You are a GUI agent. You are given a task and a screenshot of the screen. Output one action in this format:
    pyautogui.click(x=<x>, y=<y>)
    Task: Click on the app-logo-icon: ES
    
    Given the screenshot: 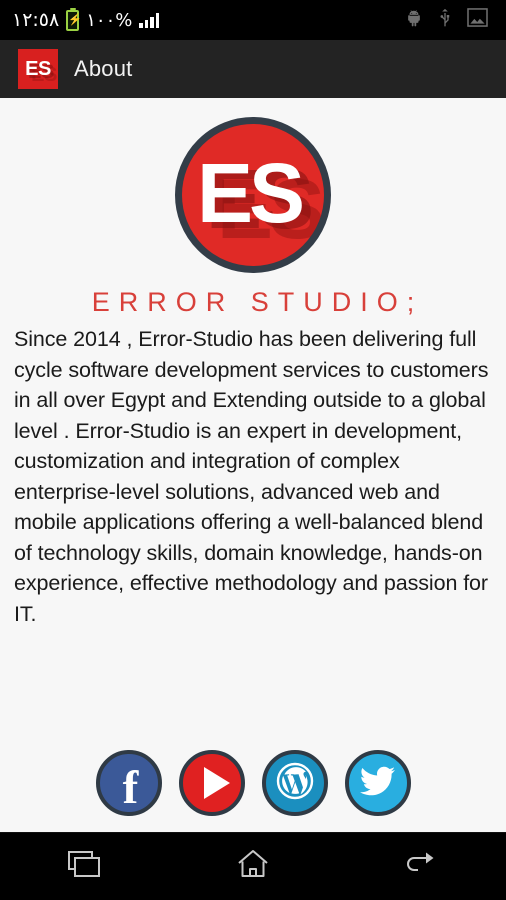 What is the action you would take?
    pyautogui.click(x=38, y=69)
    